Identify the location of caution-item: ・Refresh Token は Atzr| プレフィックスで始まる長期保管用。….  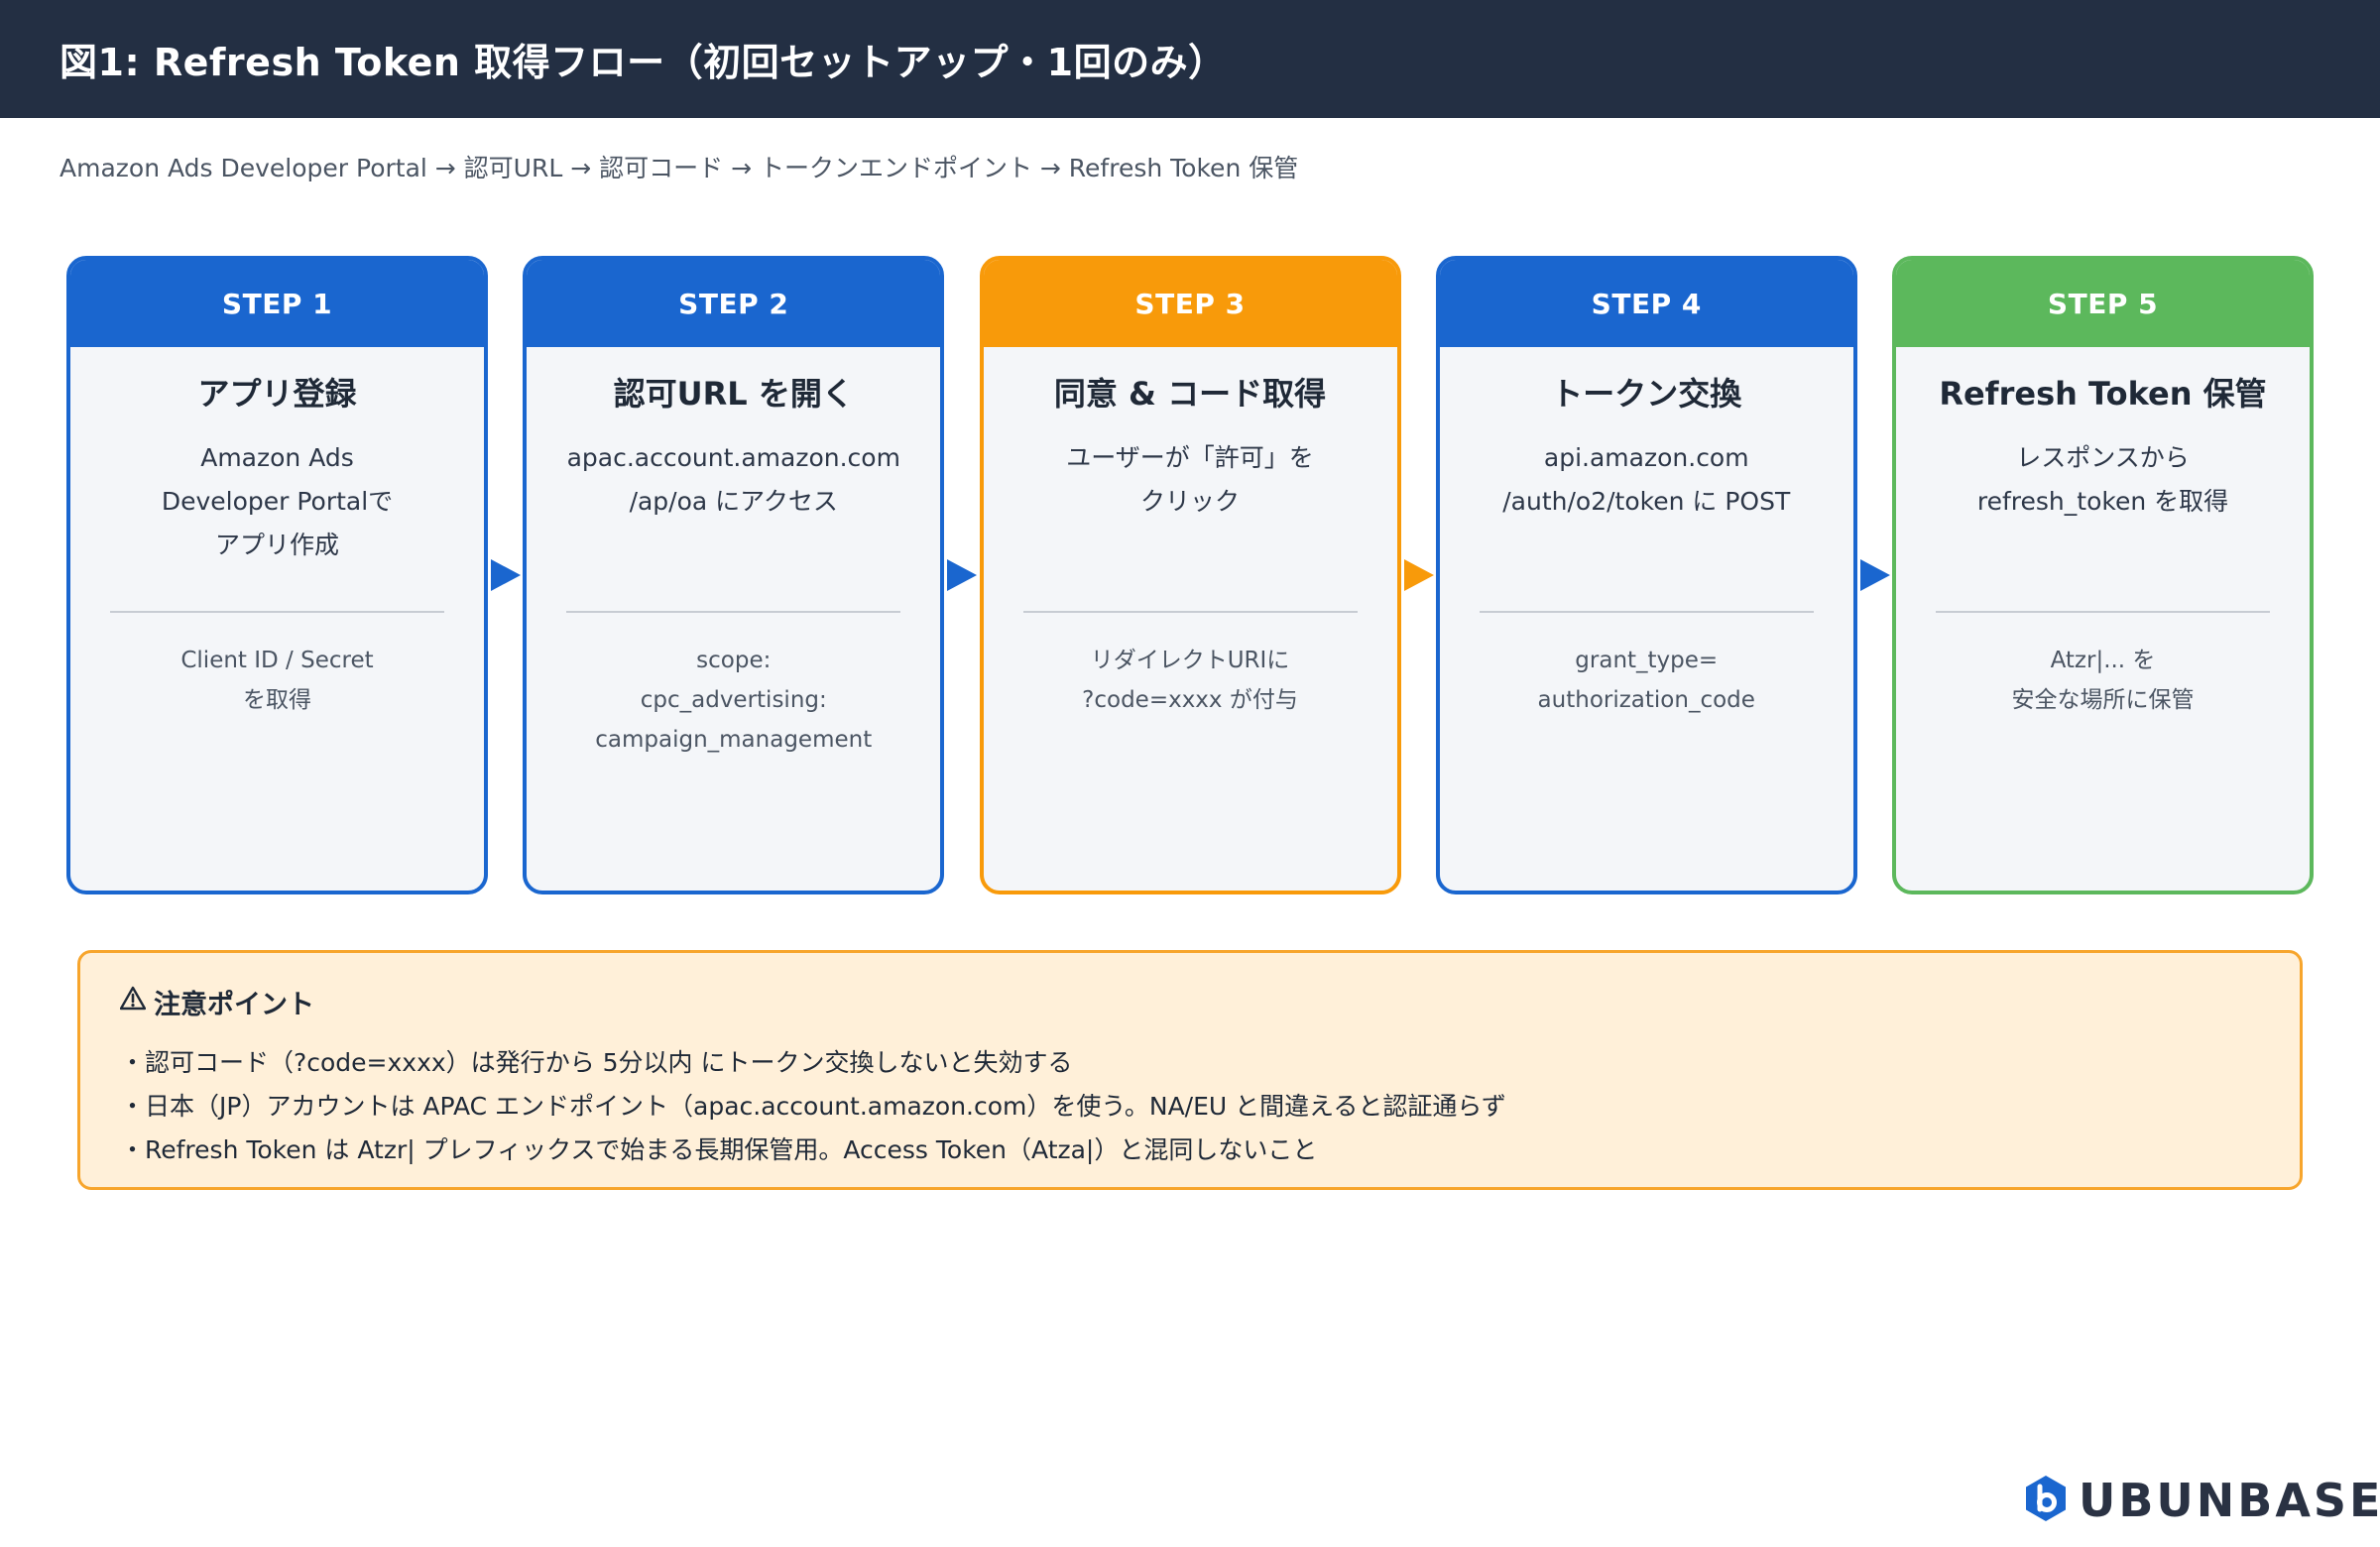
(719, 1149).